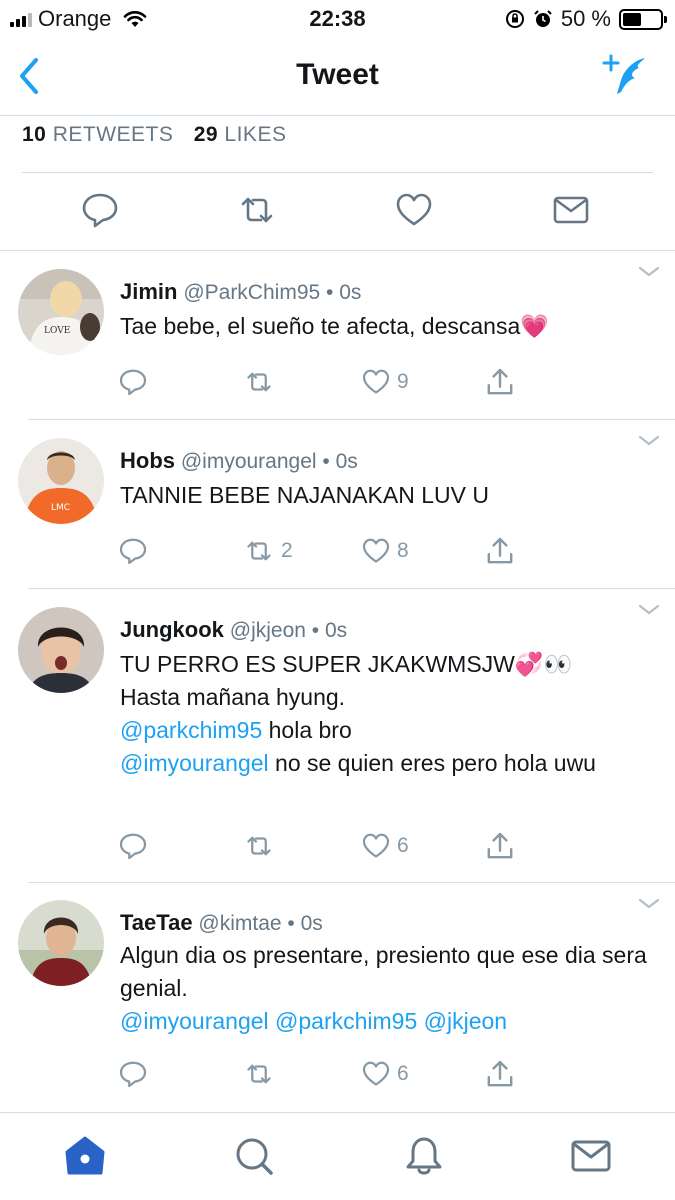 The image size is (675, 1200). Describe the element at coordinates (156, 922) in the screenshot. I see `display-name: TaeTae` at that location.